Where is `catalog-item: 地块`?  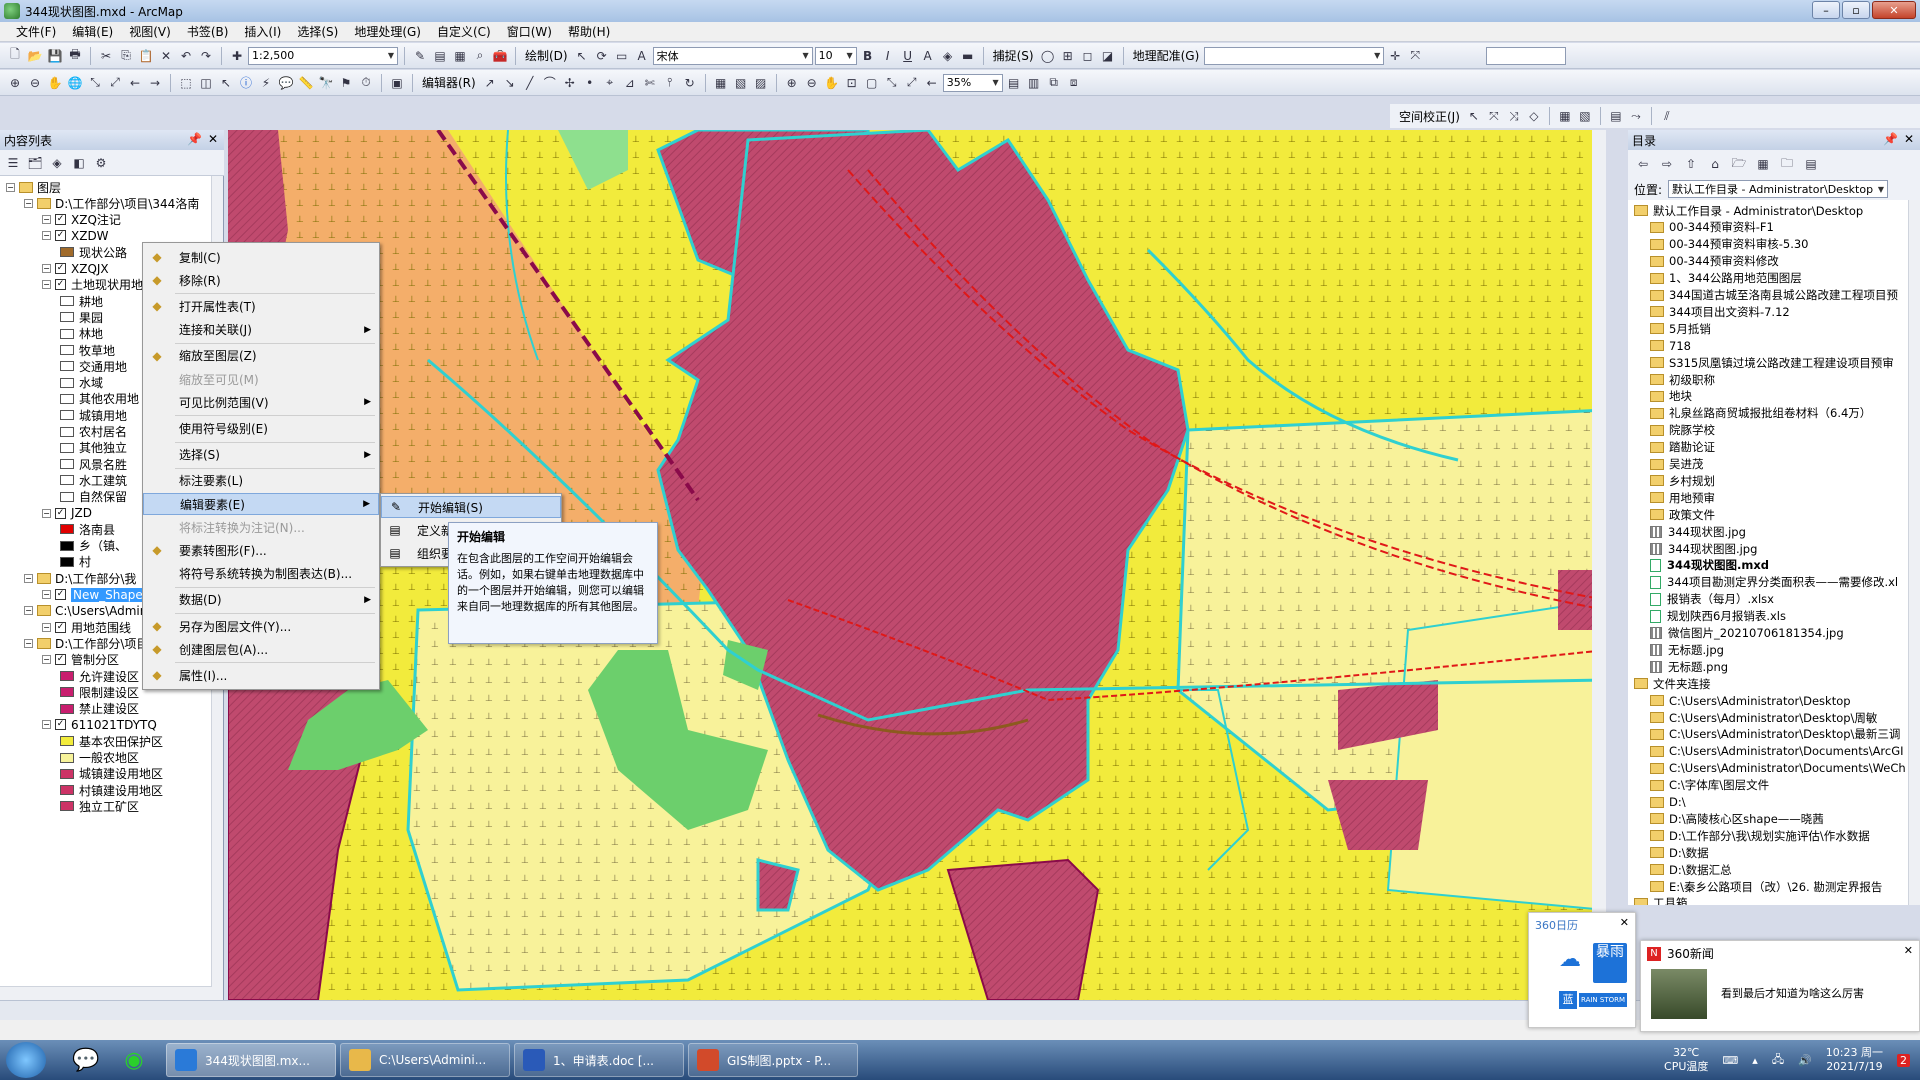
catalog-item: 地块 is located at coordinates (1671, 396).